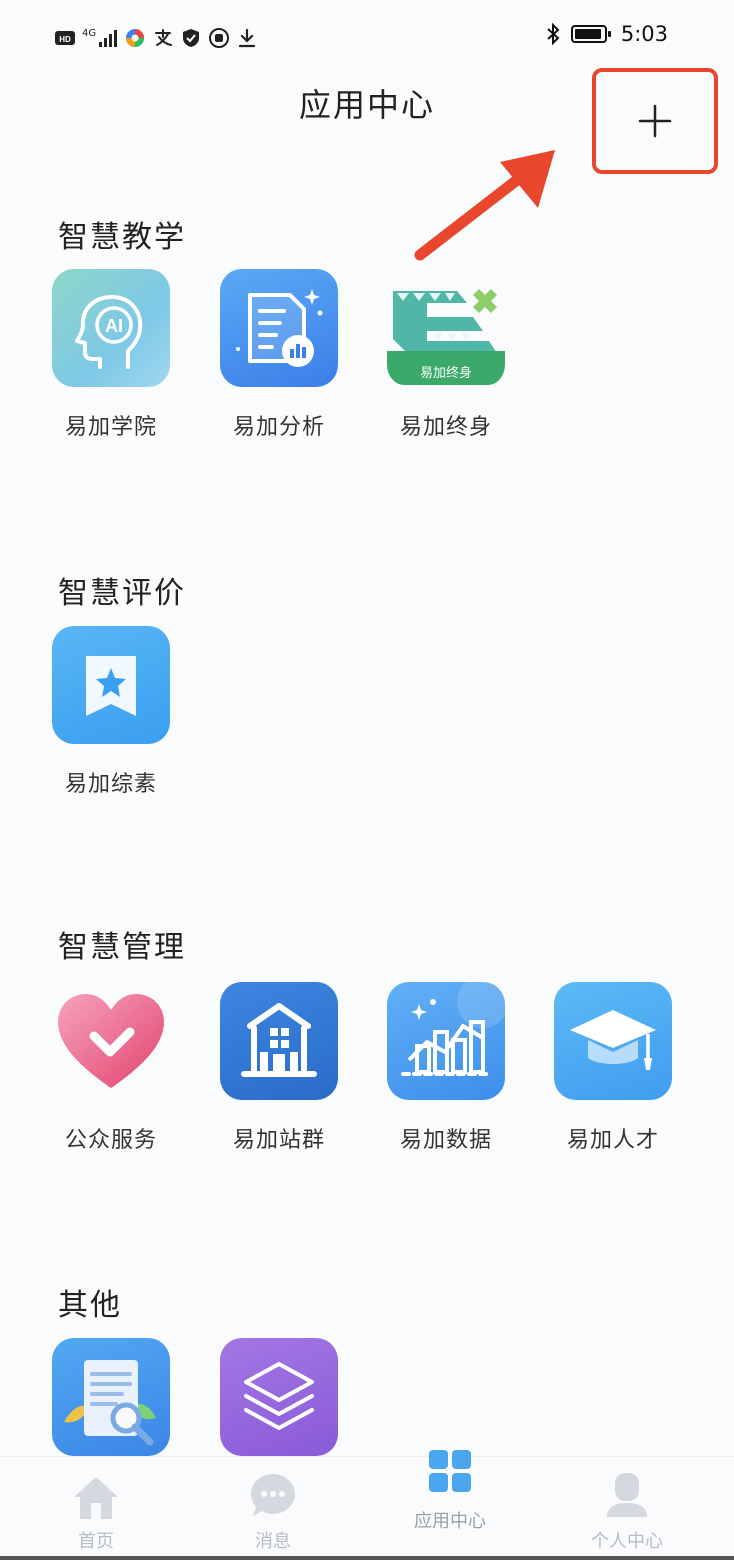 This screenshot has height=1560, width=734. What do you see at coordinates (644, 34) in the screenshot?
I see `clock: 5:03` at bounding box center [644, 34].